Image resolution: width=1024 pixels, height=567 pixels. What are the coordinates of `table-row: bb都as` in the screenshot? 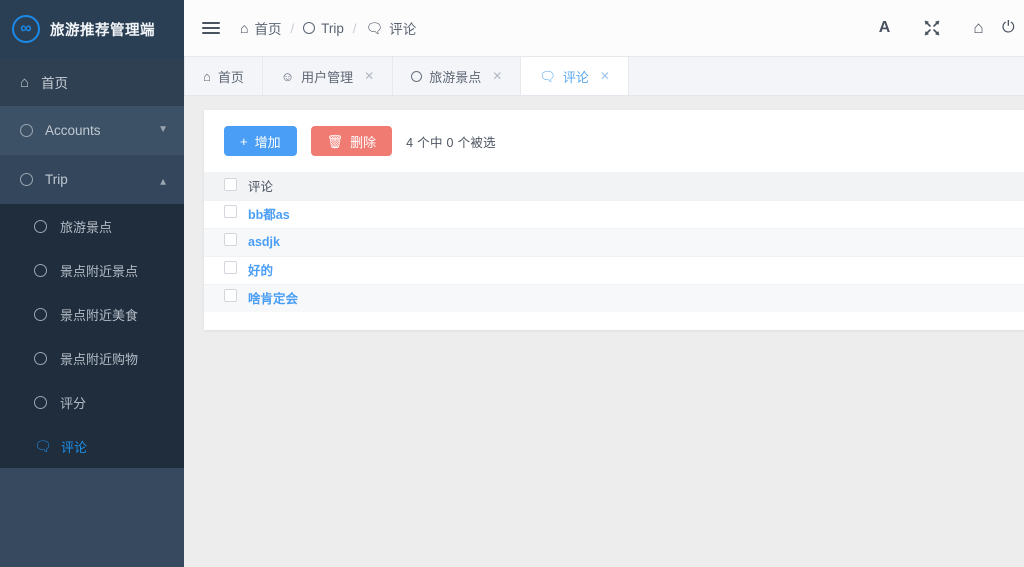 It's located at (614, 214).